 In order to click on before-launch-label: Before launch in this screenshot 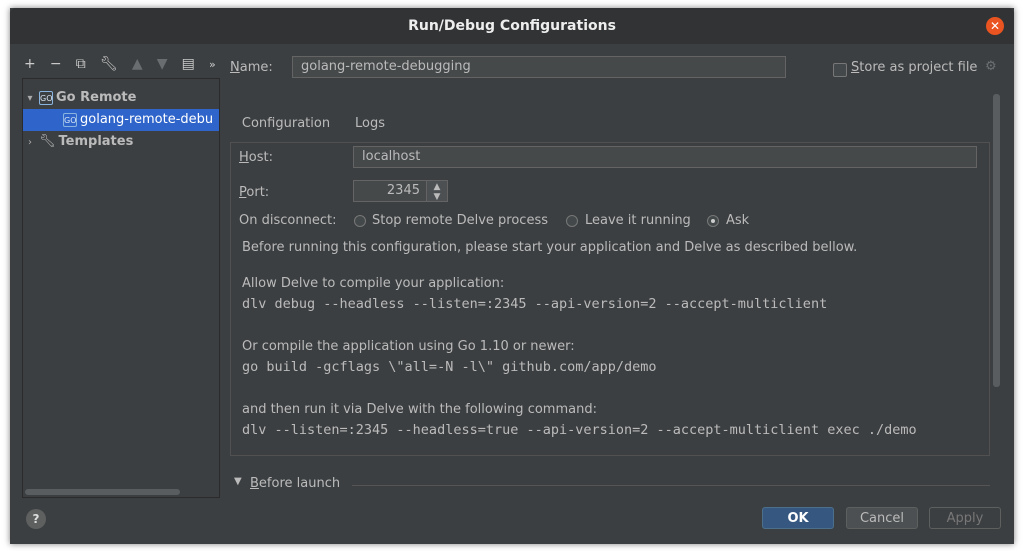, I will do `click(295, 483)`.